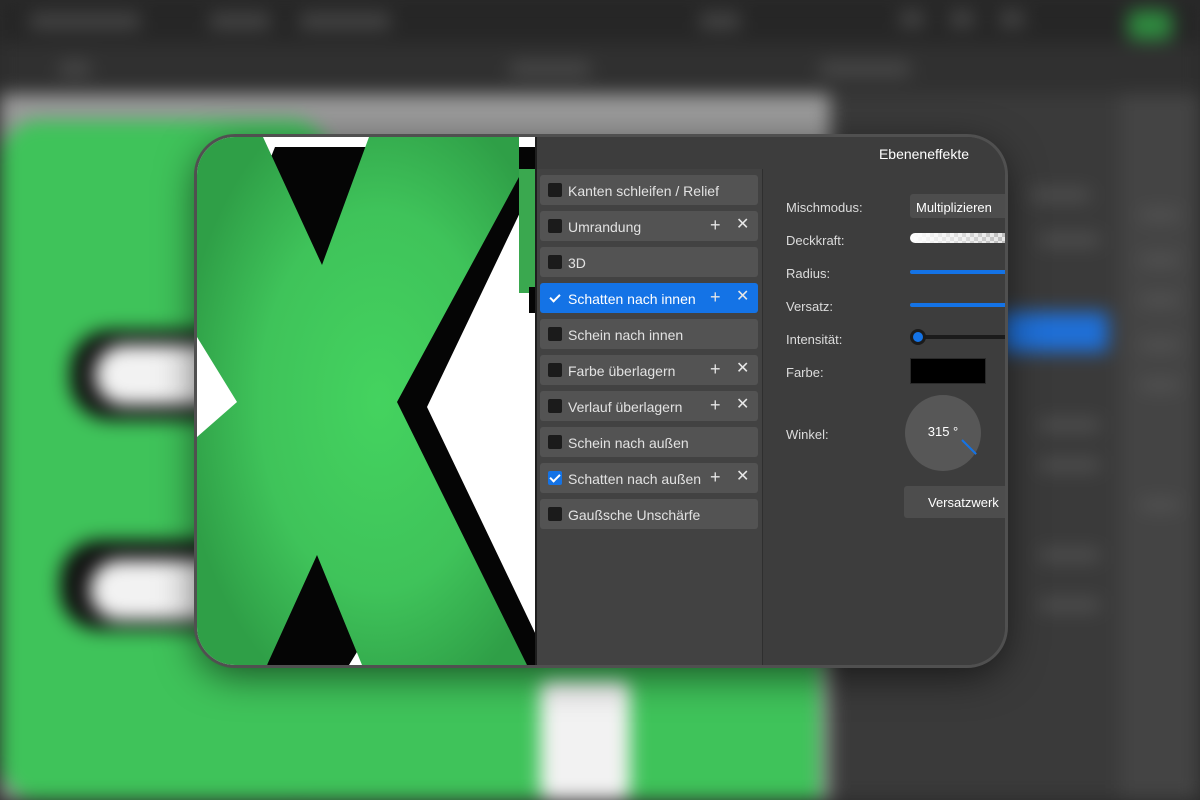 This screenshot has width=1200, height=800. I want to click on effect-item-outer-glow: Schein nach außen, so click(649, 442).